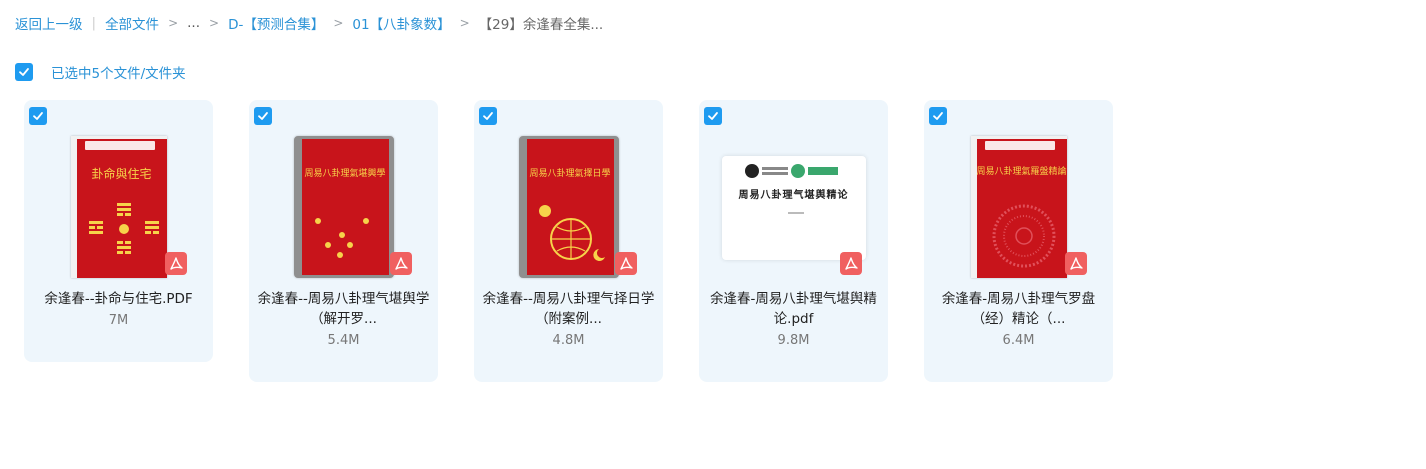 The height and width of the screenshot is (469, 1426). I want to click on selection-count-text: 已选中5个文件/文件夹, so click(118, 74).